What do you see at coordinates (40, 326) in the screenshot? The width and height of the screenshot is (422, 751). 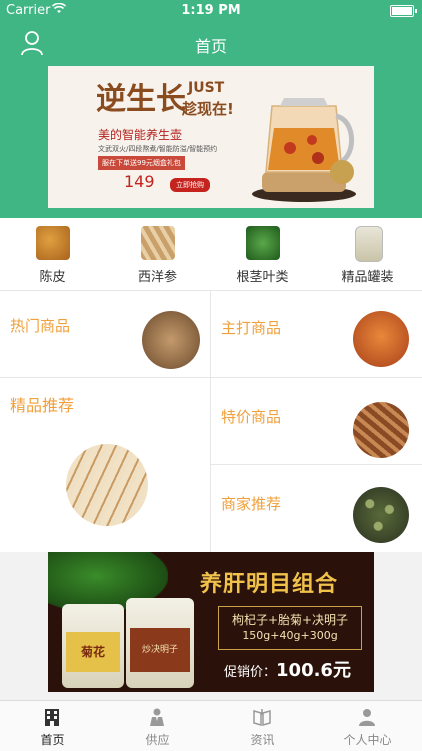 I see `hot-products-title: 热门商品` at bounding box center [40, 326].